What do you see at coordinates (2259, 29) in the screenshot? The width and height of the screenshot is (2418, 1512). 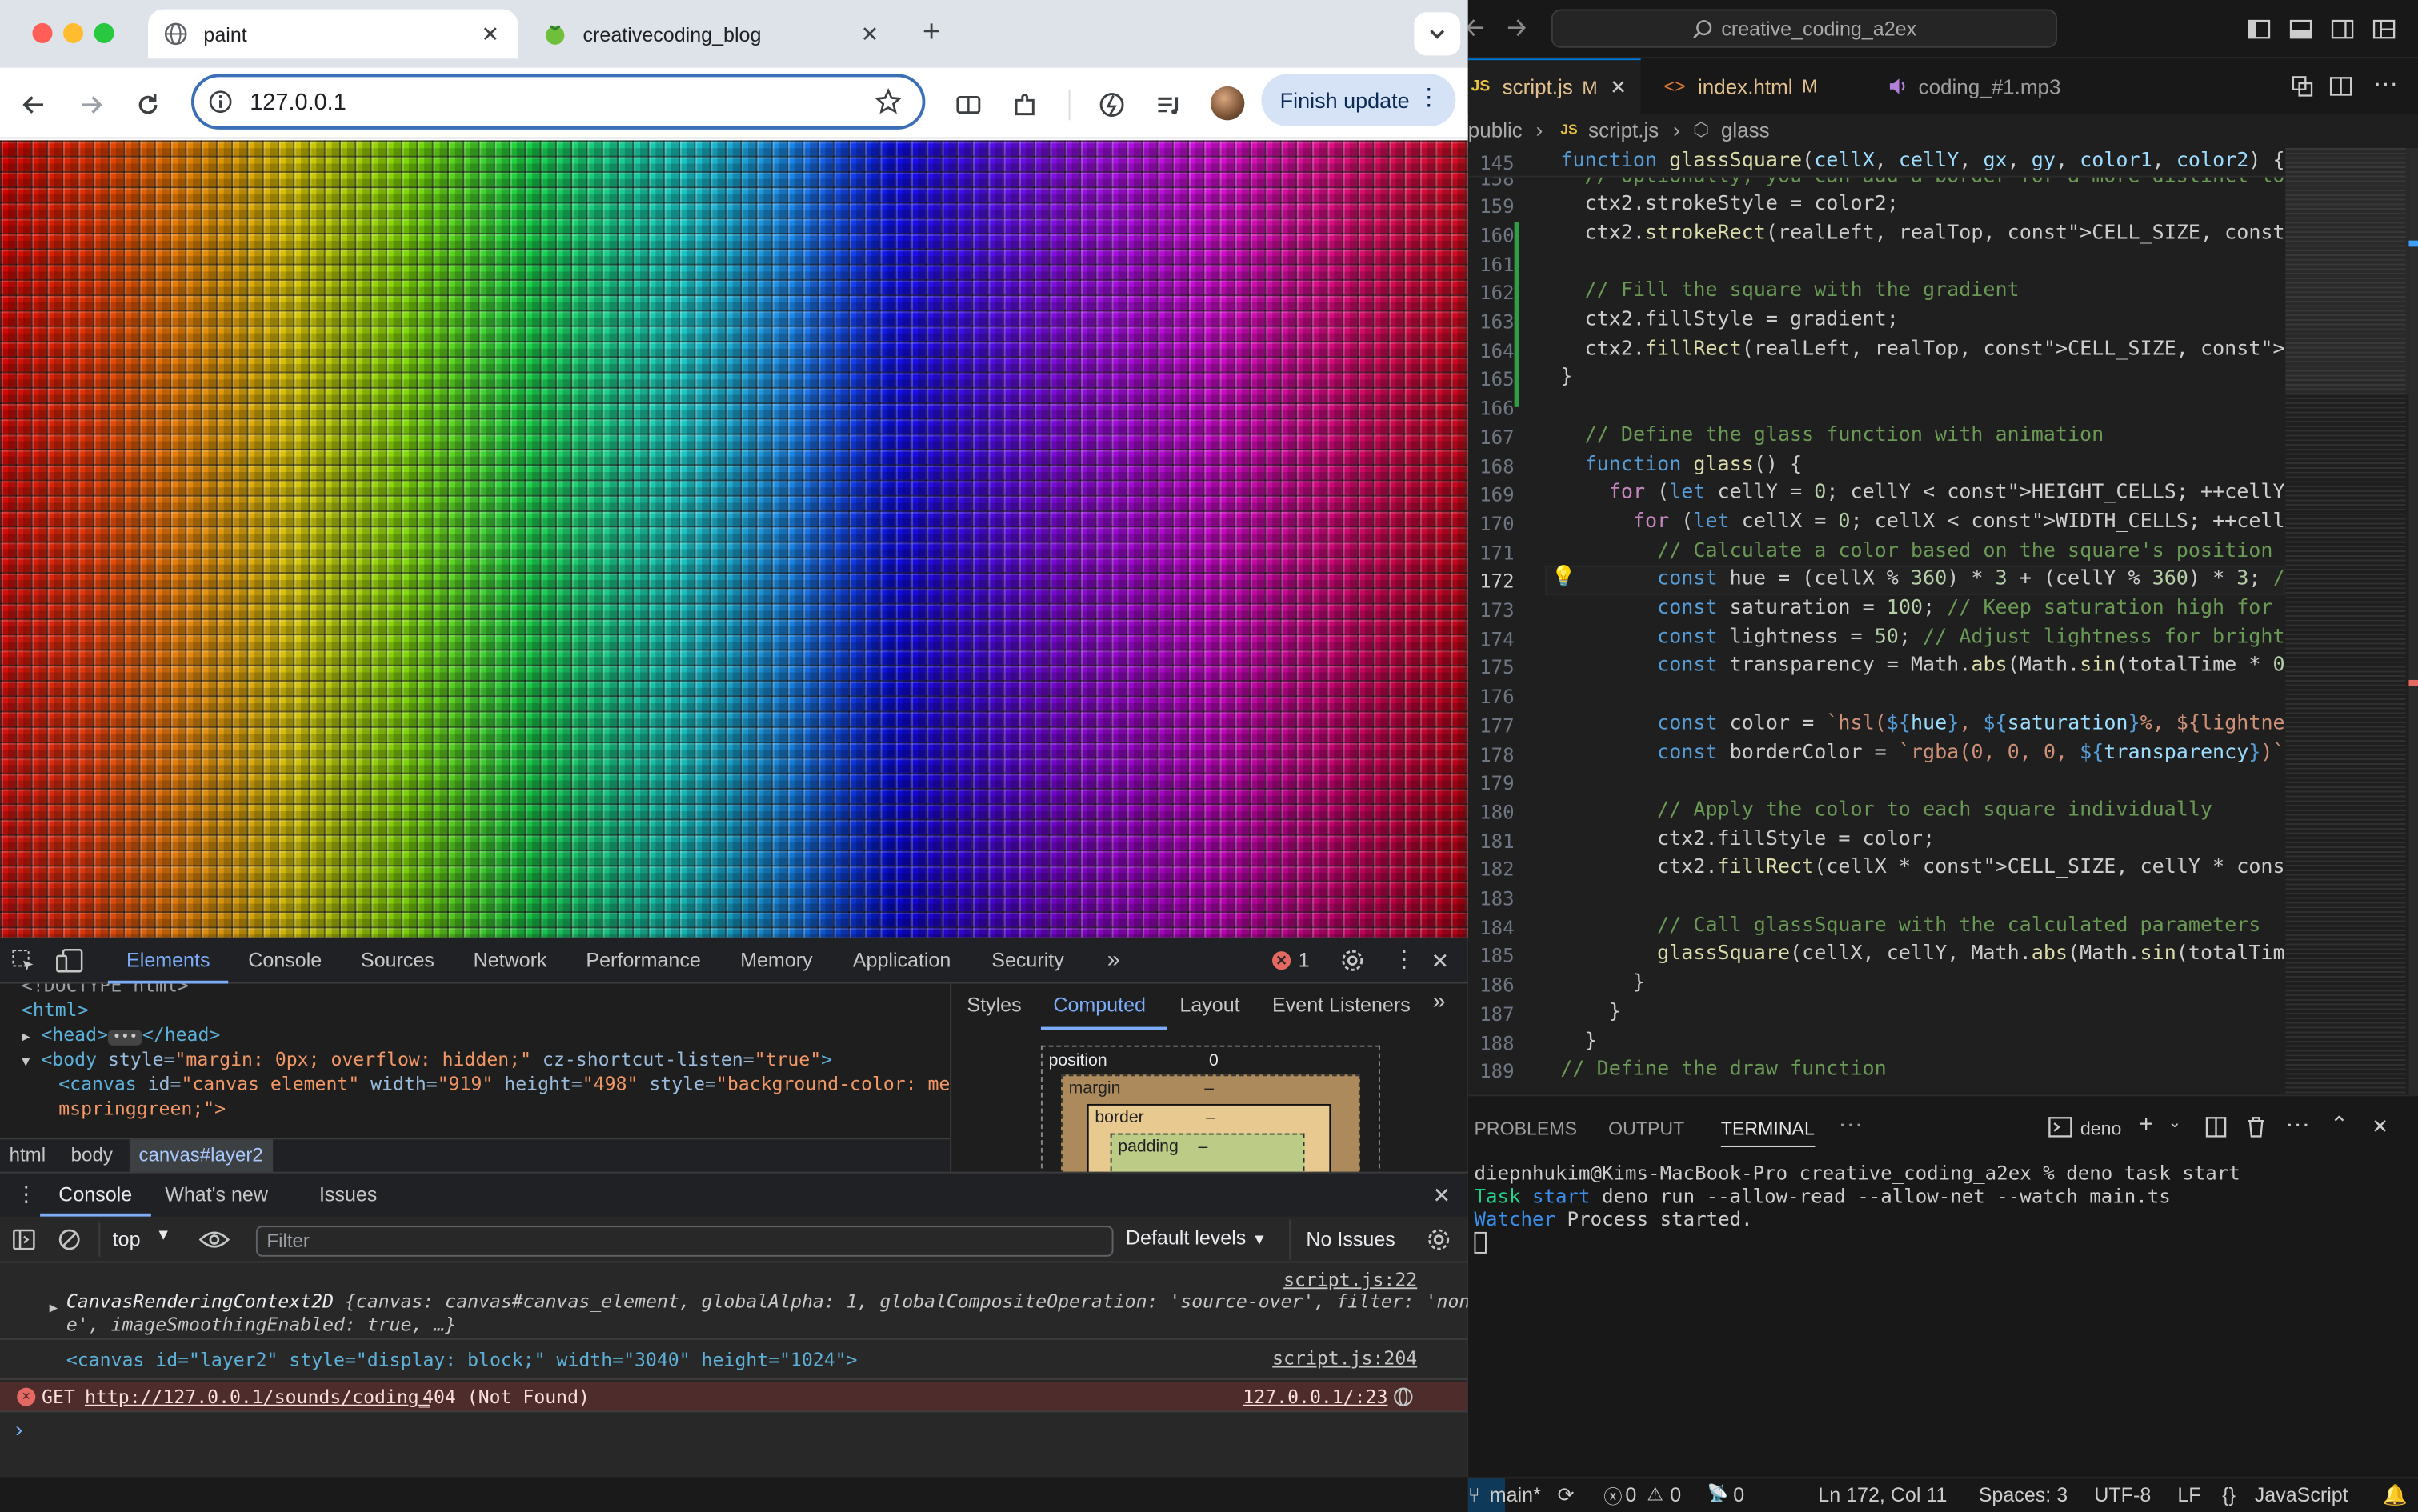 I see `toggle-primary-sidebar-icon` at bounding box center [2259, 29].